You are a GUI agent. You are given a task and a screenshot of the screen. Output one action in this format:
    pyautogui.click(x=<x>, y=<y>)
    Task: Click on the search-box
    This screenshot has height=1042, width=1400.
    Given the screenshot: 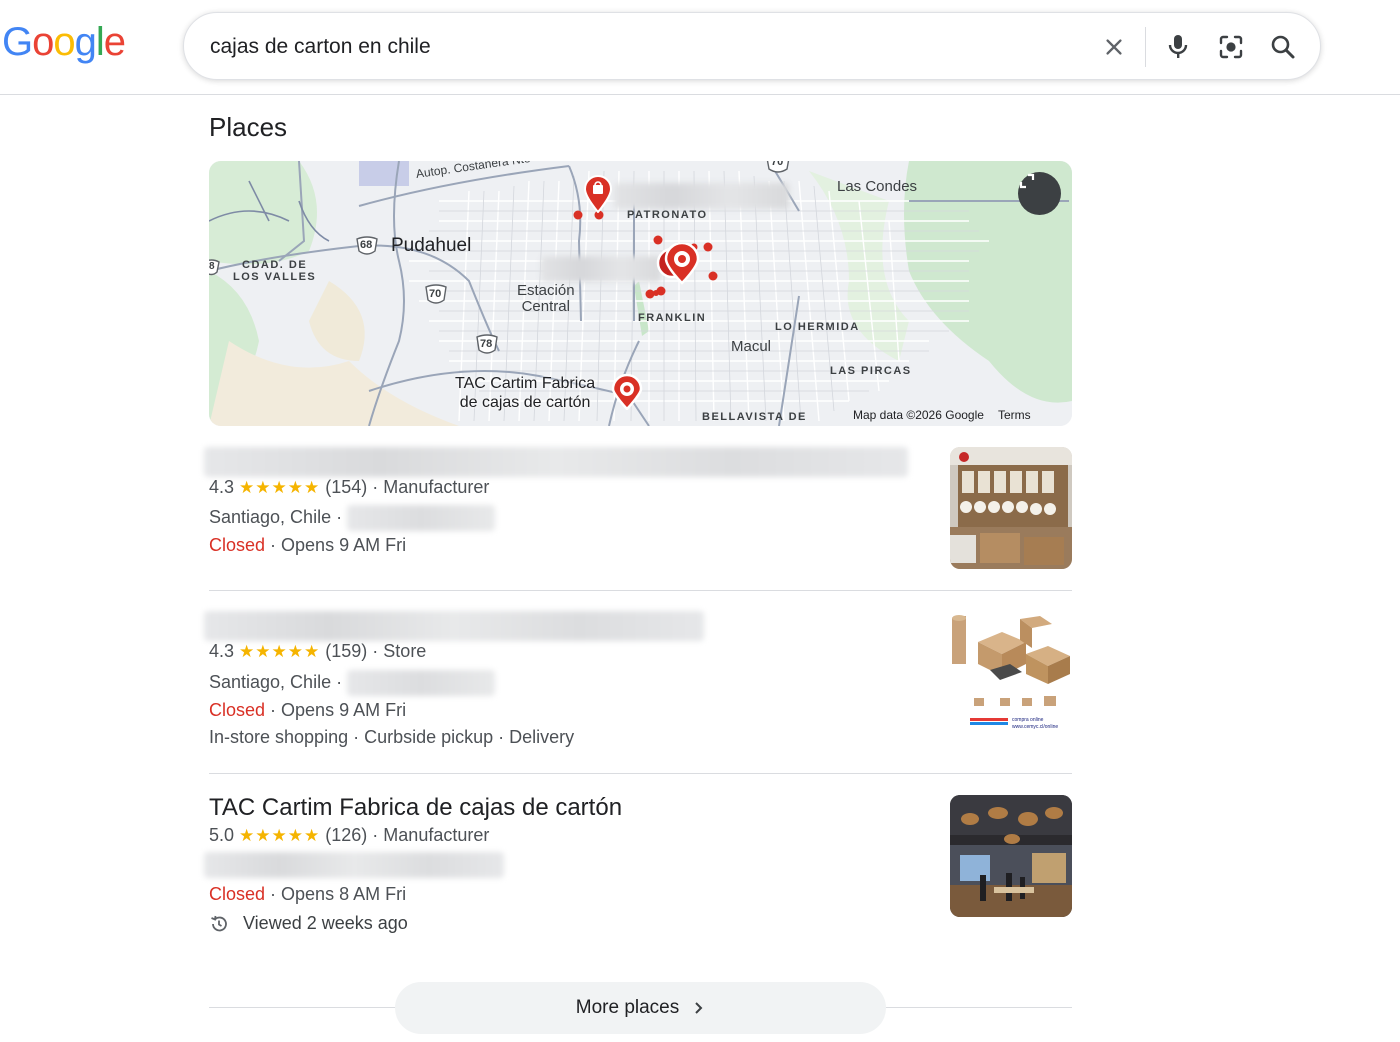 What is the action you would take?
    pyautogui.click(x=752, y=46)
    